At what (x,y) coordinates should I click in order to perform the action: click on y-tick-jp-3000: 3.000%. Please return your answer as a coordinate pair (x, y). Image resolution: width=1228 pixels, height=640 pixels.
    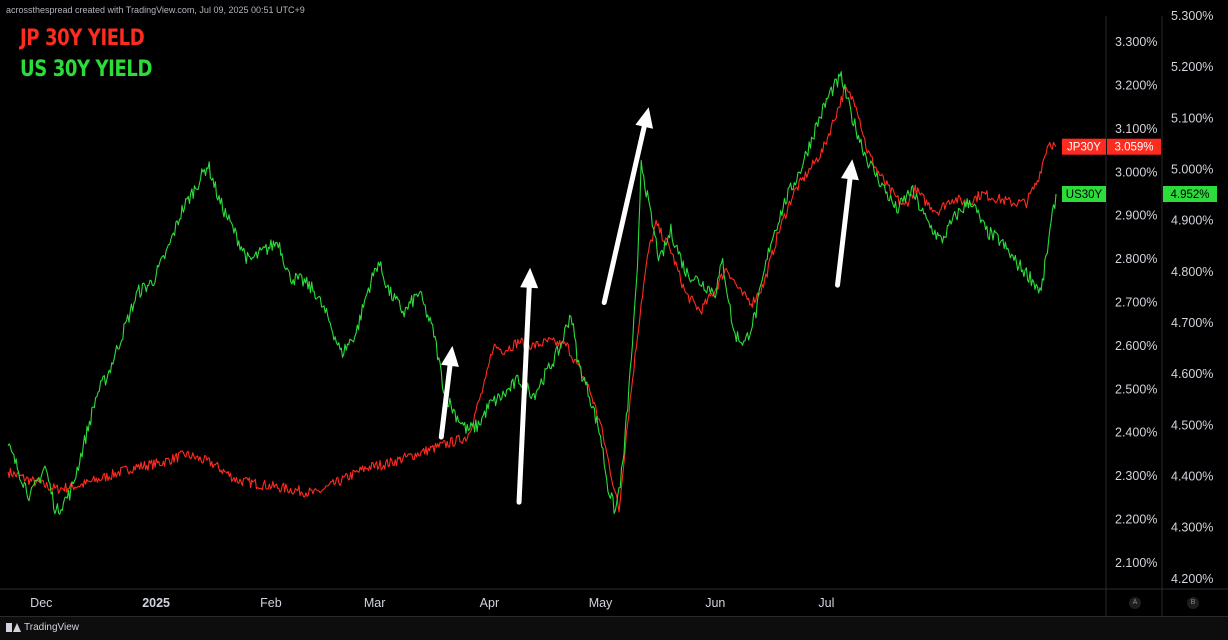
    Looking at the image, I should click on (1136, 172).